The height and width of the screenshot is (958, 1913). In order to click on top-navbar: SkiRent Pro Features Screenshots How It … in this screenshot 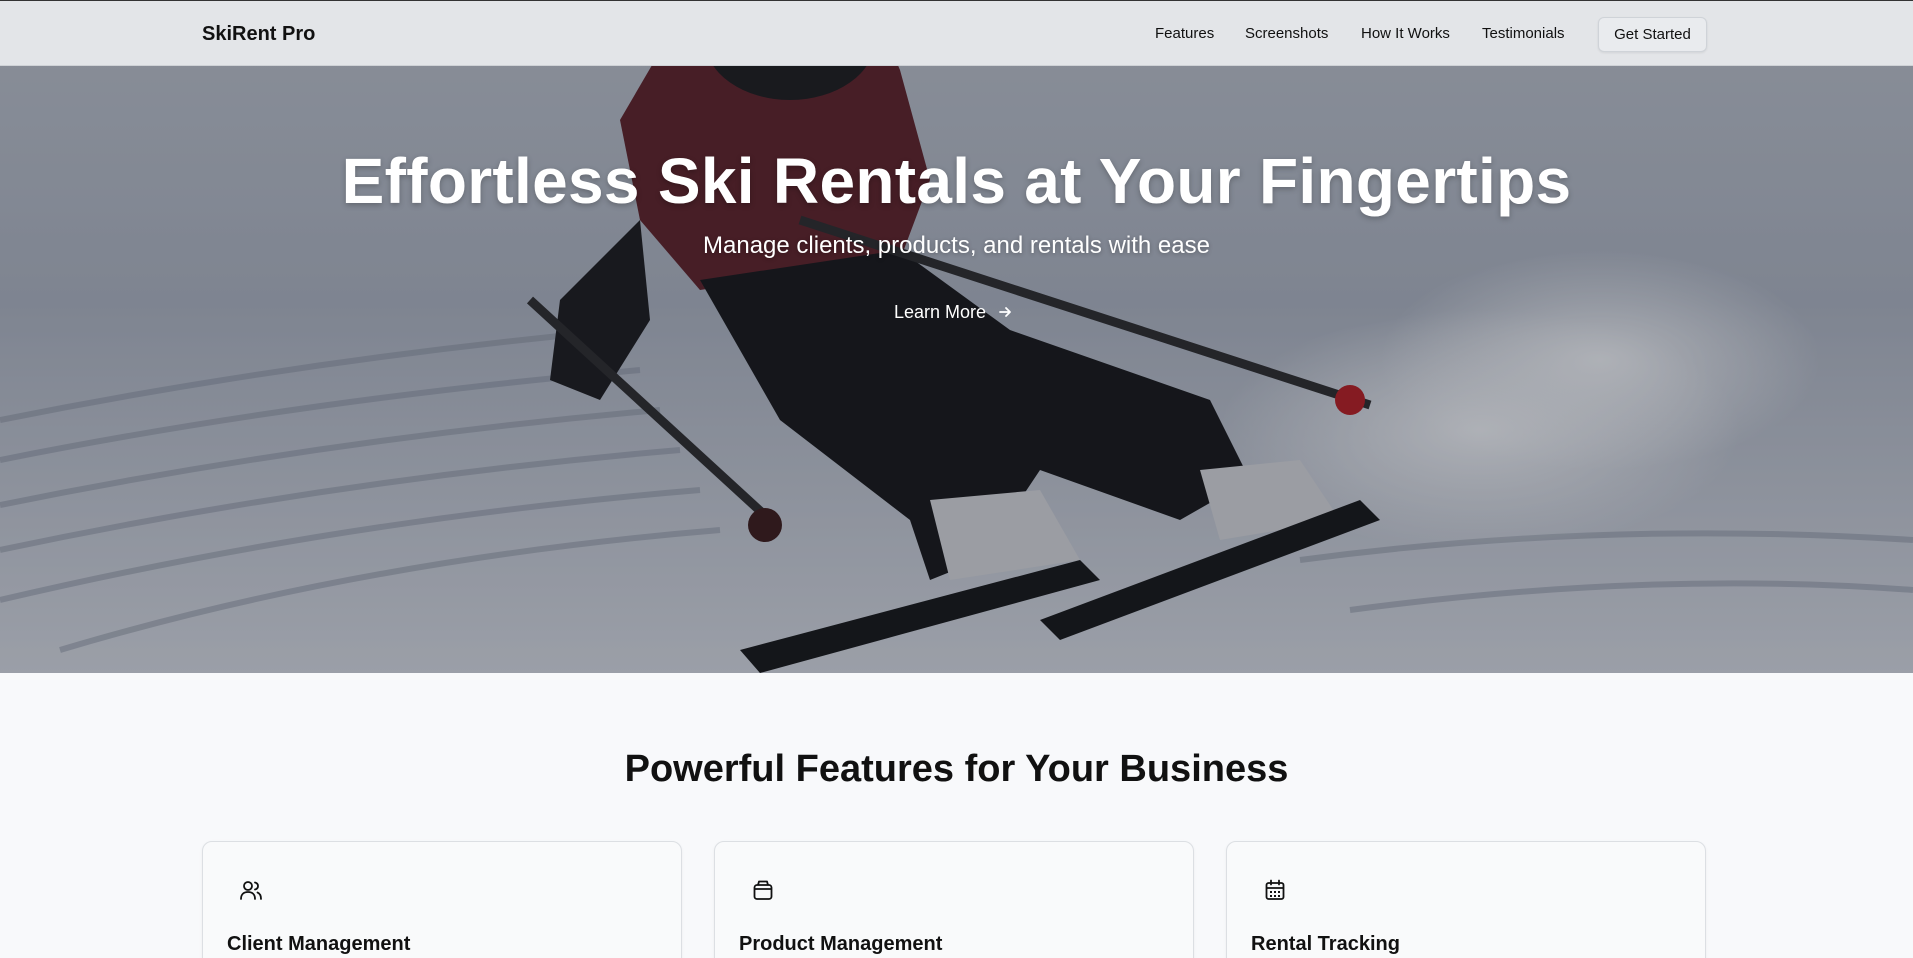, I will do `click(956, 33)`.